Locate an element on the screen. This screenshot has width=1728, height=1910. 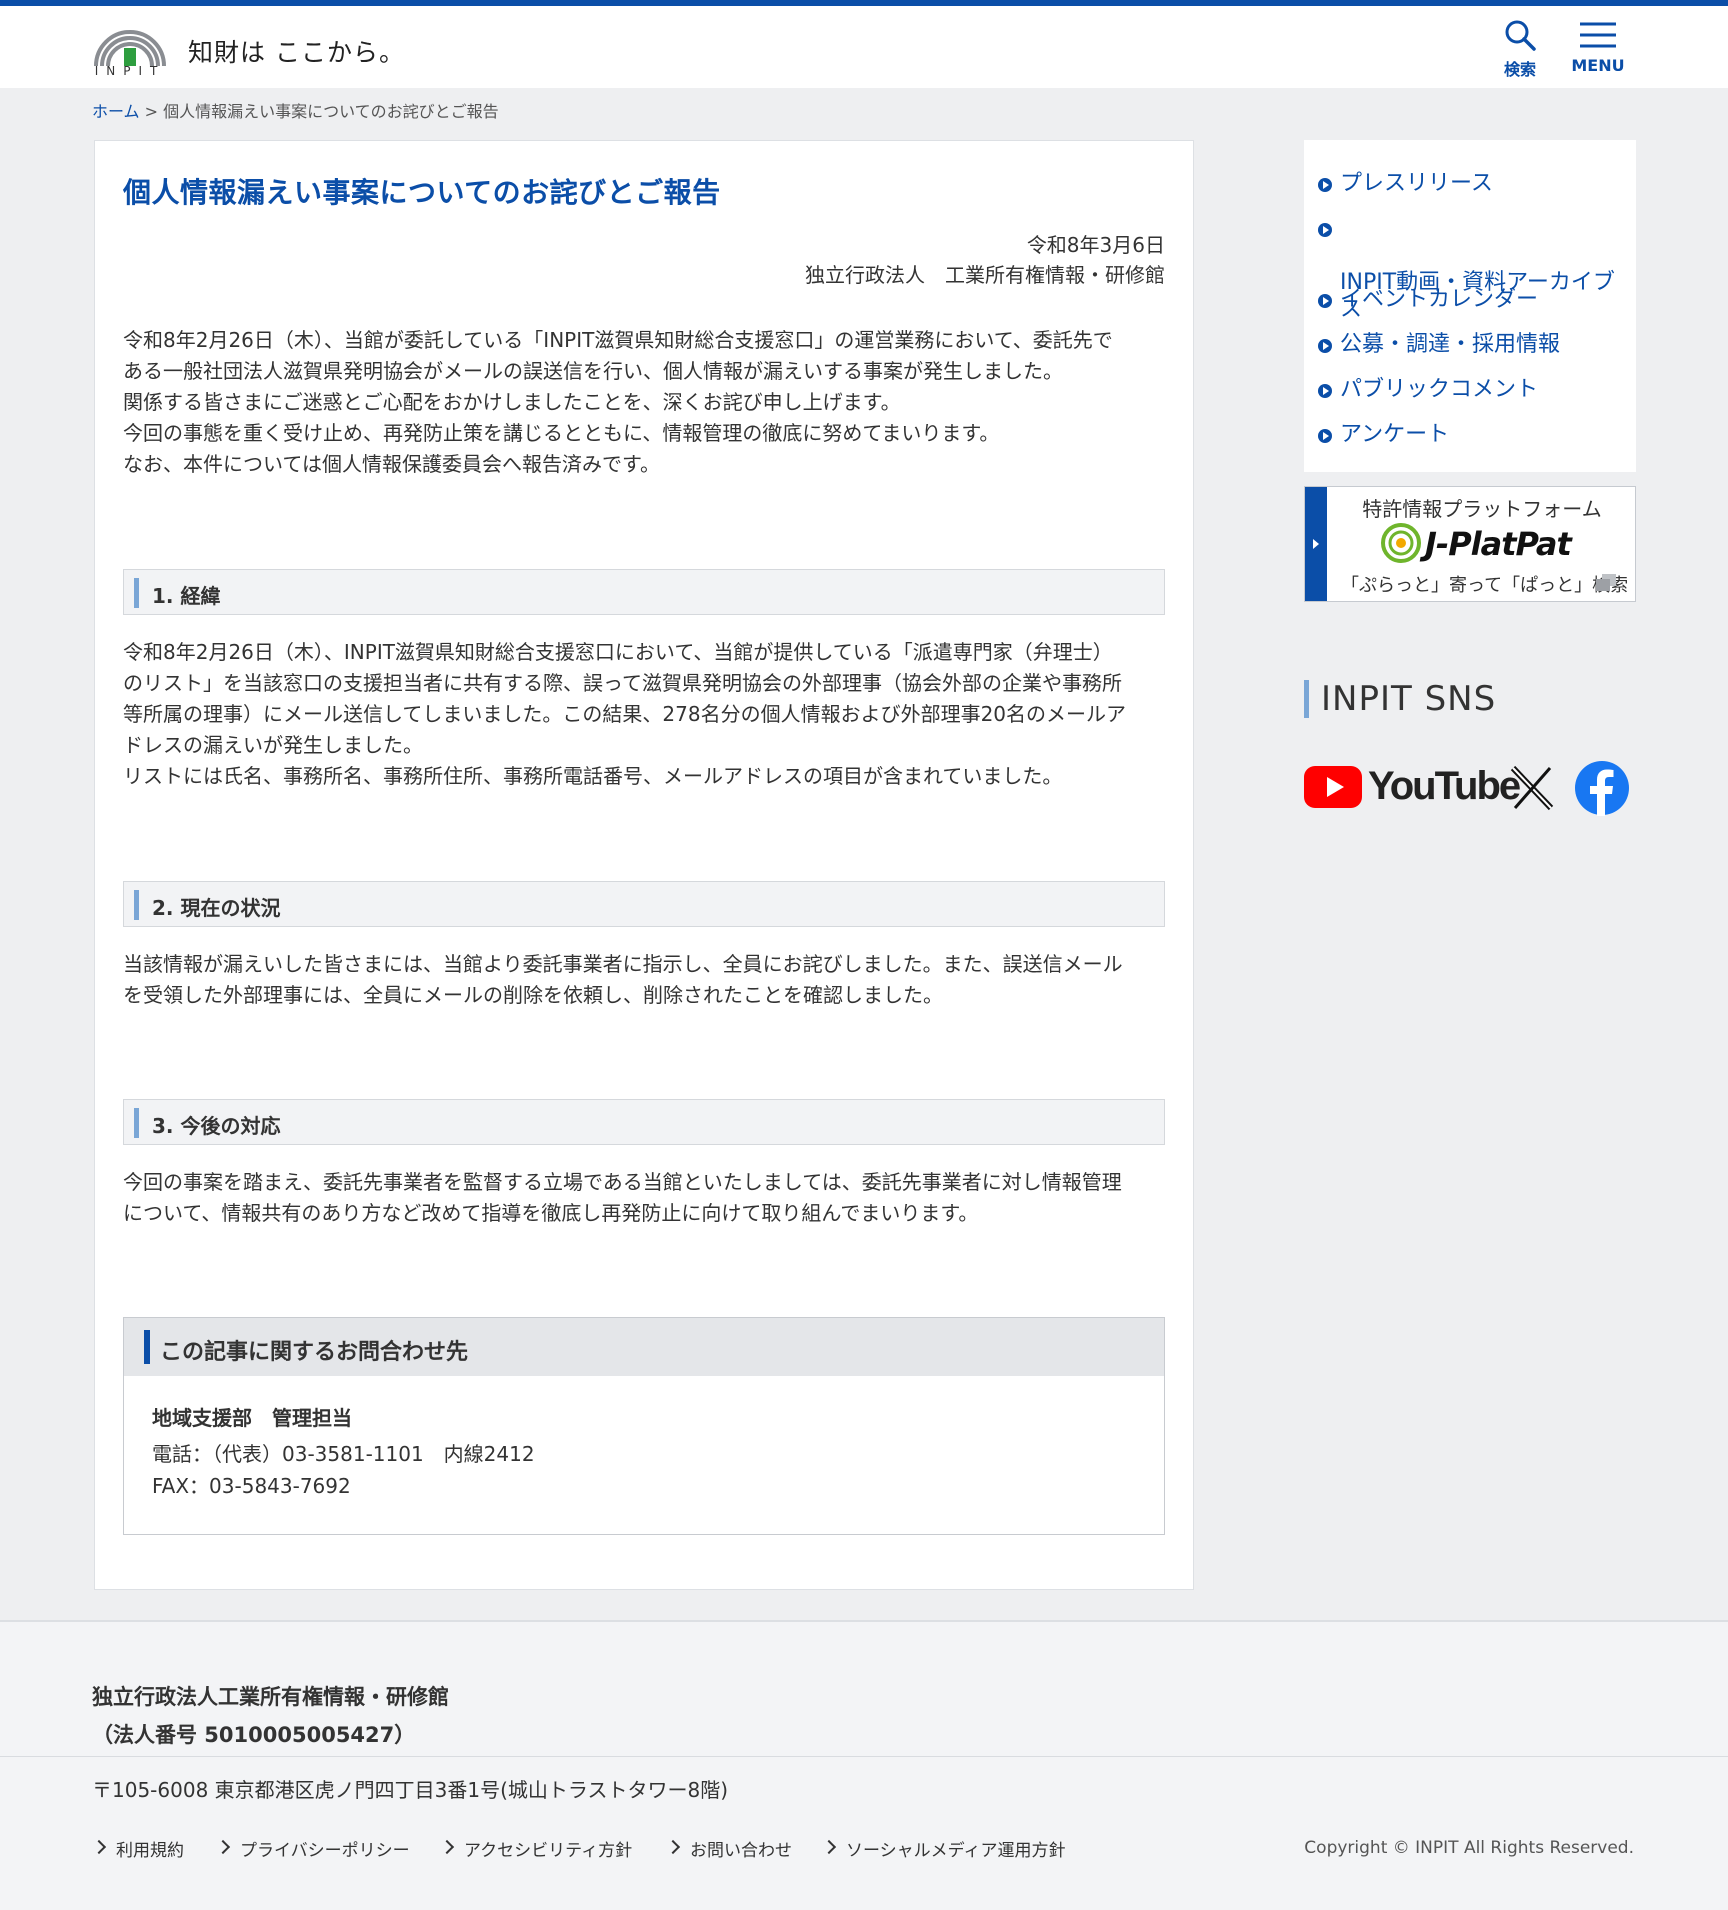
site-header: INPIT 知財は ここから。 検索 MENU is located at coordinates (864, 47).